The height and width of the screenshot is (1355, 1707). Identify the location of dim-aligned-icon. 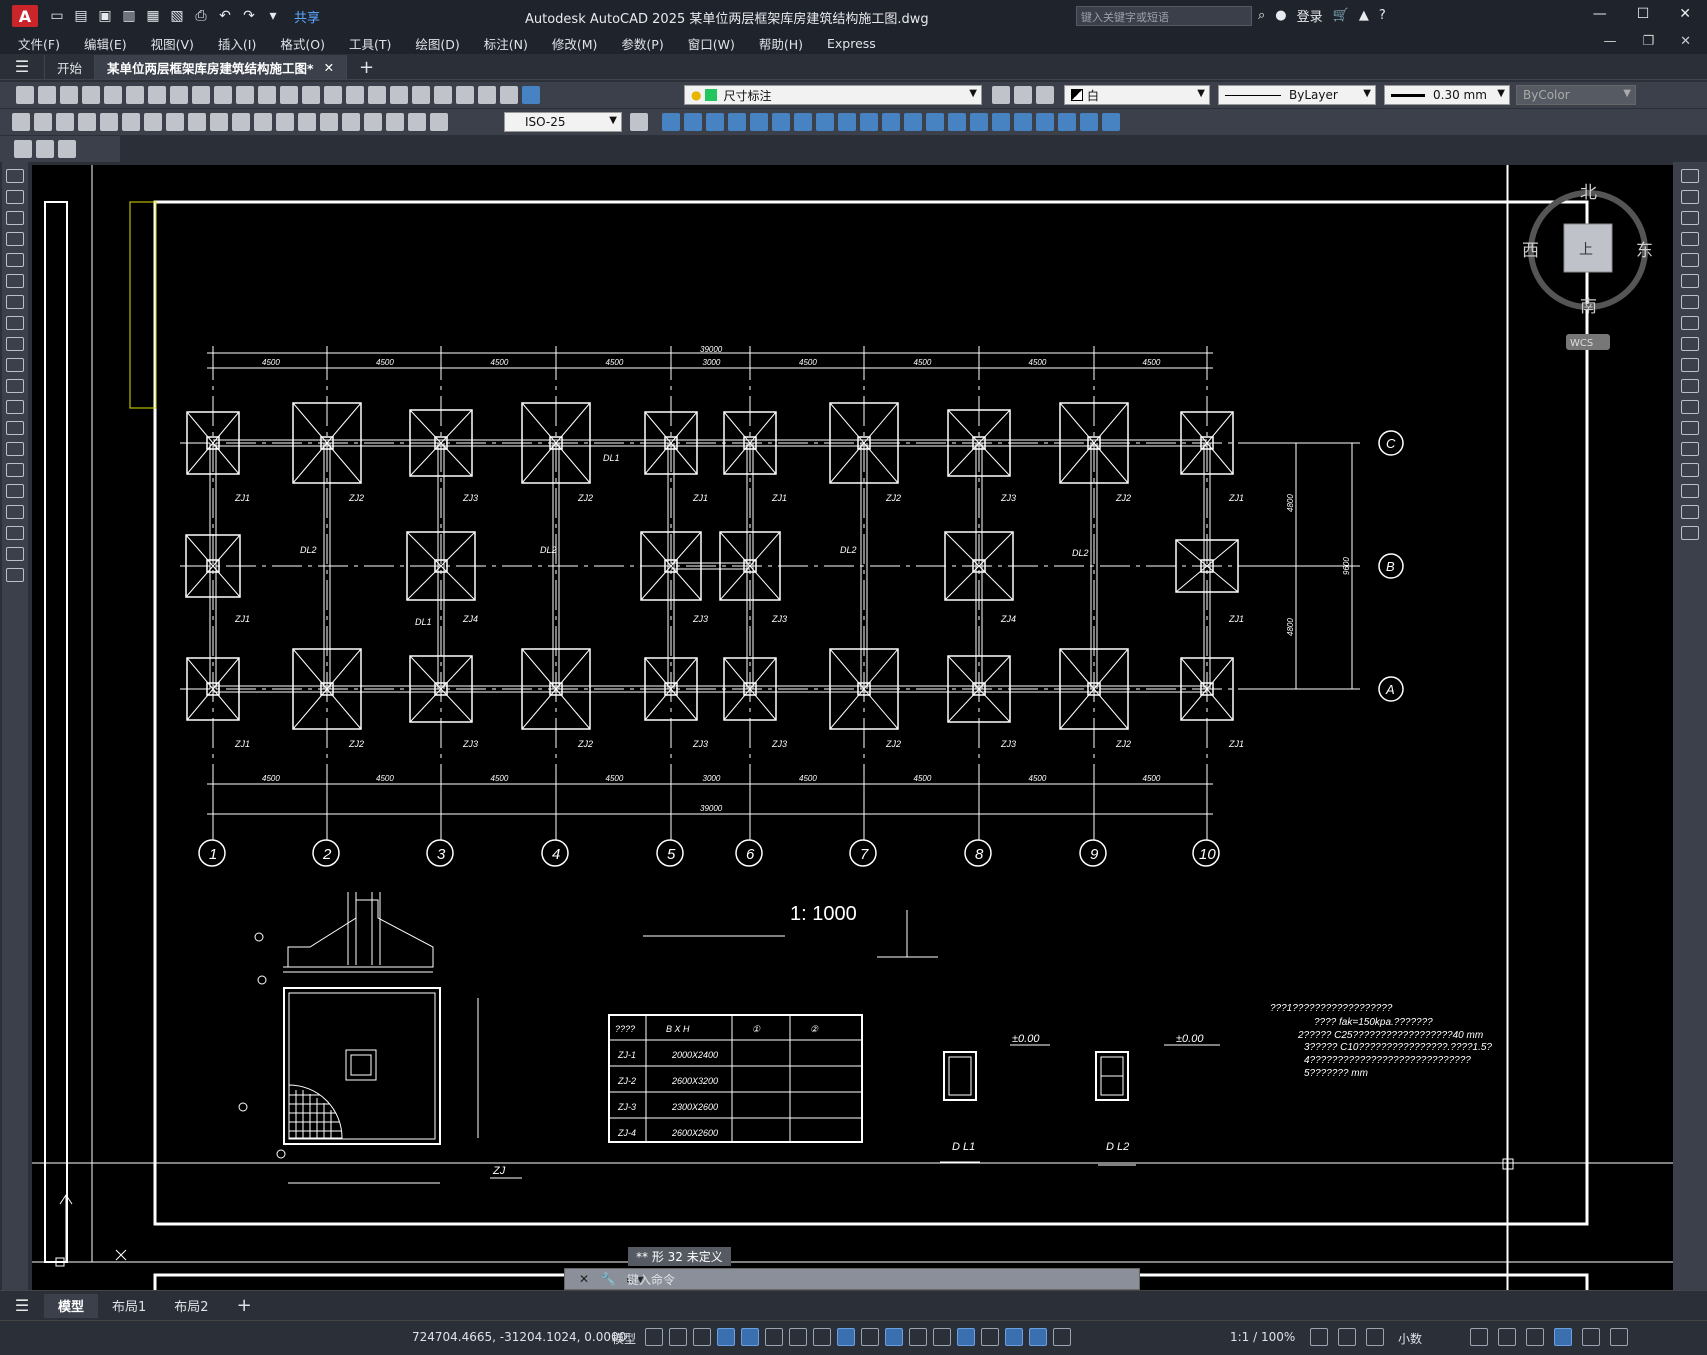
(43, 122).